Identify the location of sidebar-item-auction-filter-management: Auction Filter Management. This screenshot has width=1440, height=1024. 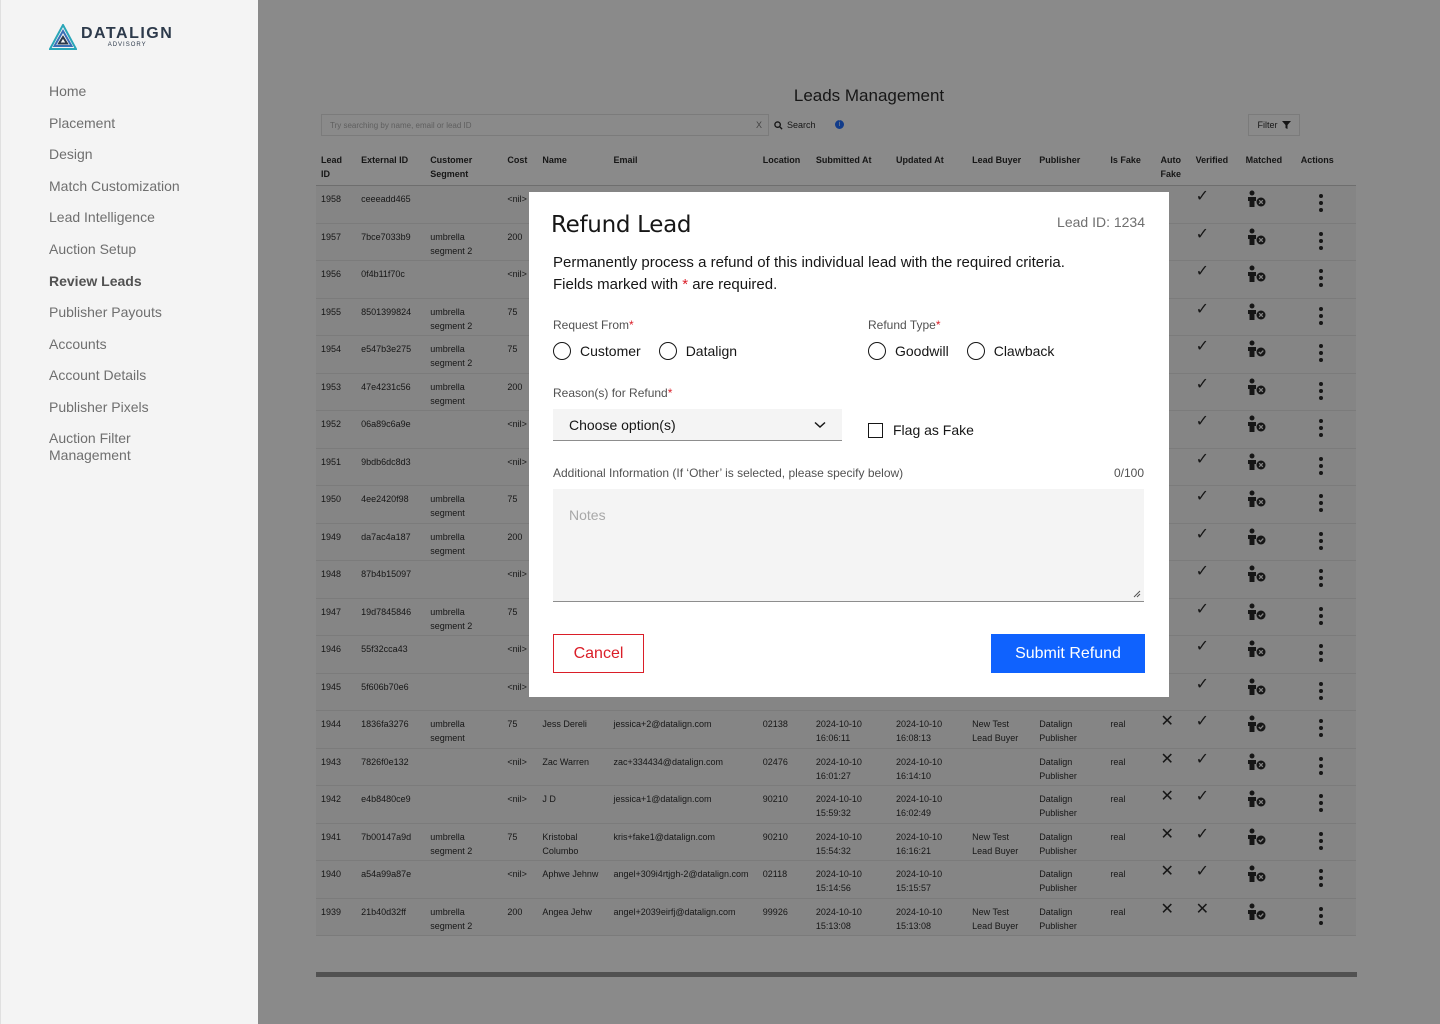
(104, 446).